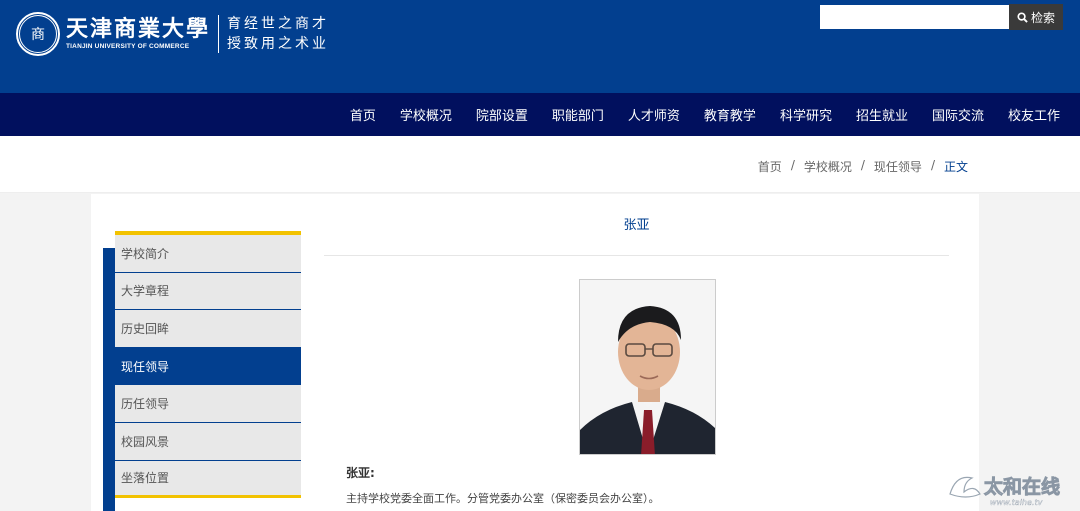  I want to click on motto-line-2: 授致用之术业, so click(278, 44).